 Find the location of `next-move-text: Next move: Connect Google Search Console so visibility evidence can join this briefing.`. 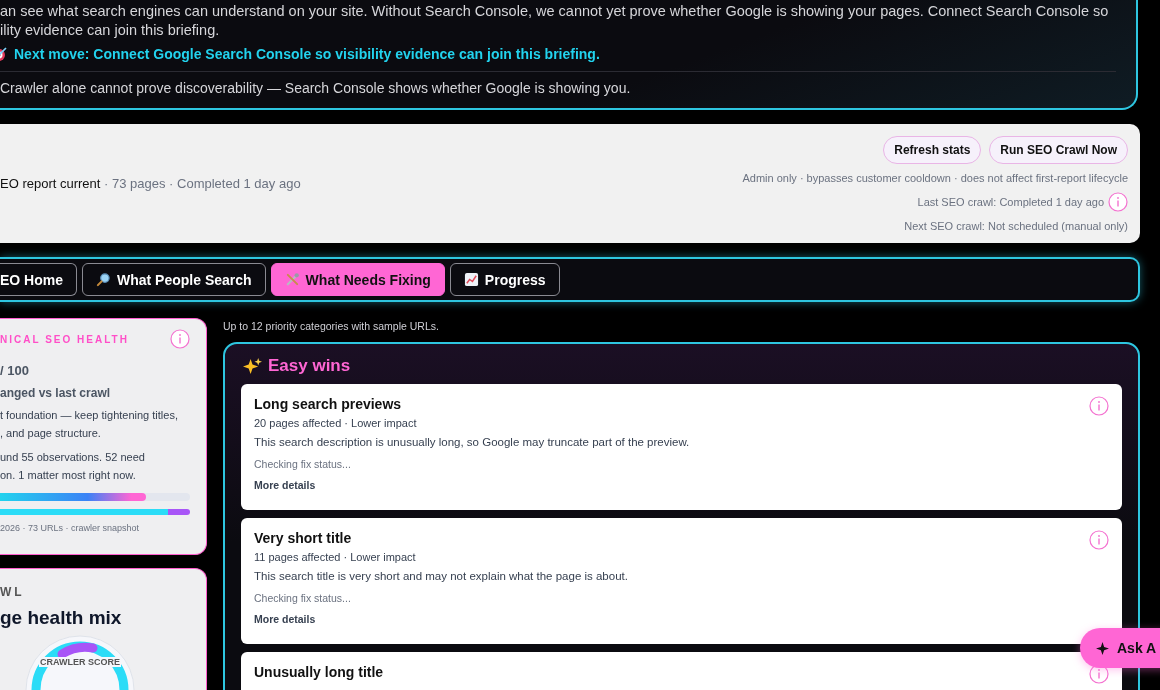

next-move-text: Next move: Connect Google Search Console so visibility evidence can join this briefing. is located at coordinates (307, 54).